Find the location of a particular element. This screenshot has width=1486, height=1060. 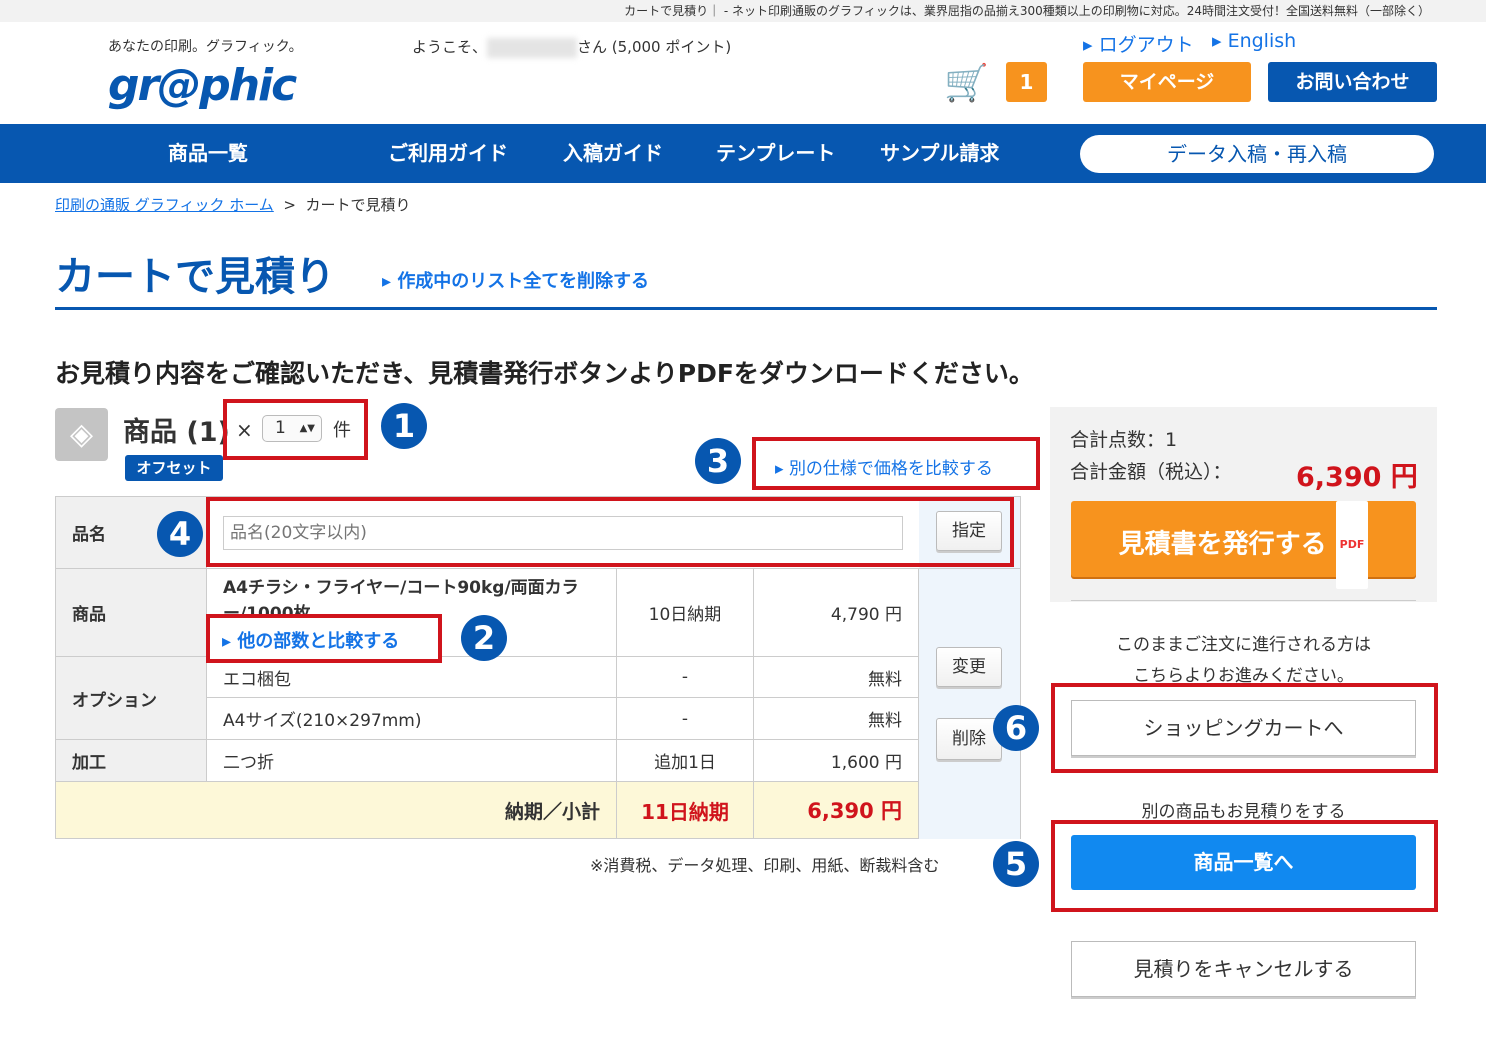

product-delivery: 10日納期 is located at coordinates (685, 613).